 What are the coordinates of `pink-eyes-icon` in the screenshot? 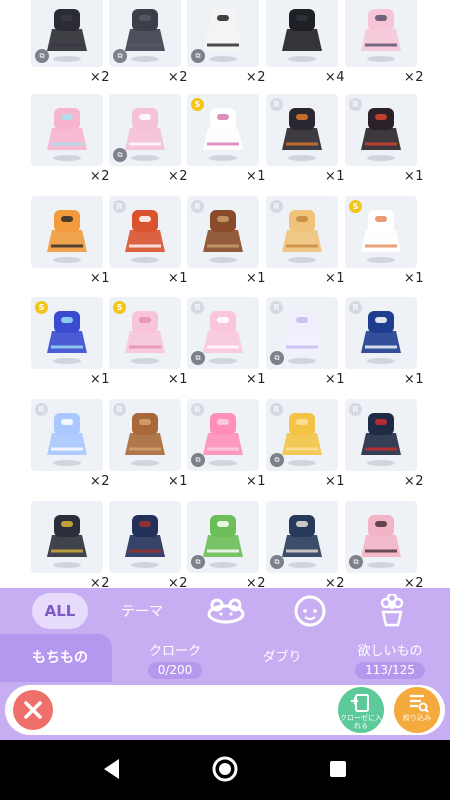 It's located at (223, 129).